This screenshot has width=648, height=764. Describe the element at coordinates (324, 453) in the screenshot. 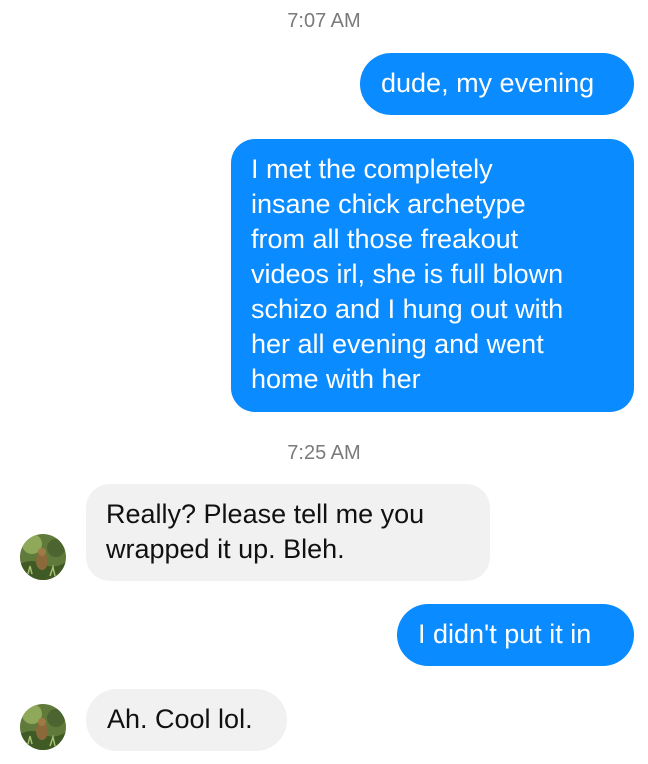

I see `timestamp-0725: 7:25 AM` at that location.